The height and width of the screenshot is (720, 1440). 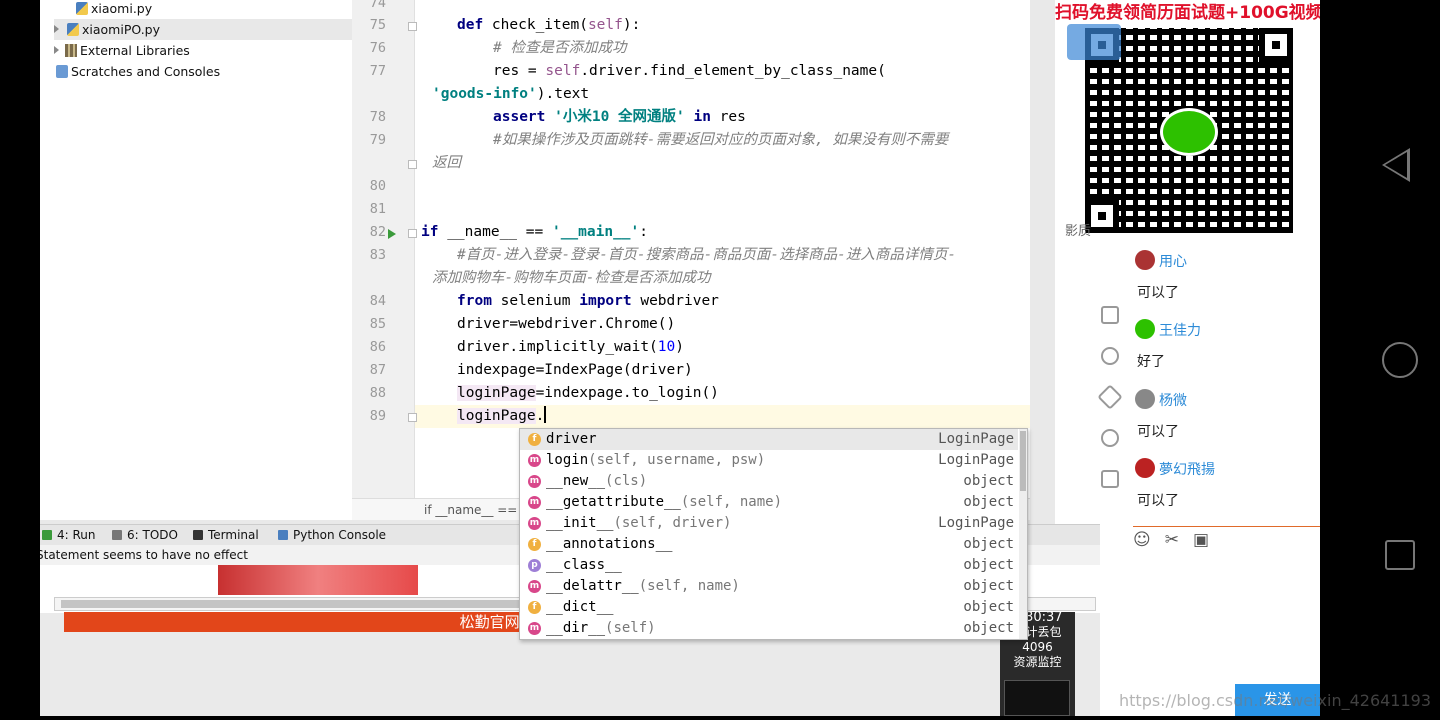 I want to click on completion-item: f driver LoginPage, so click(x=769, y=439).